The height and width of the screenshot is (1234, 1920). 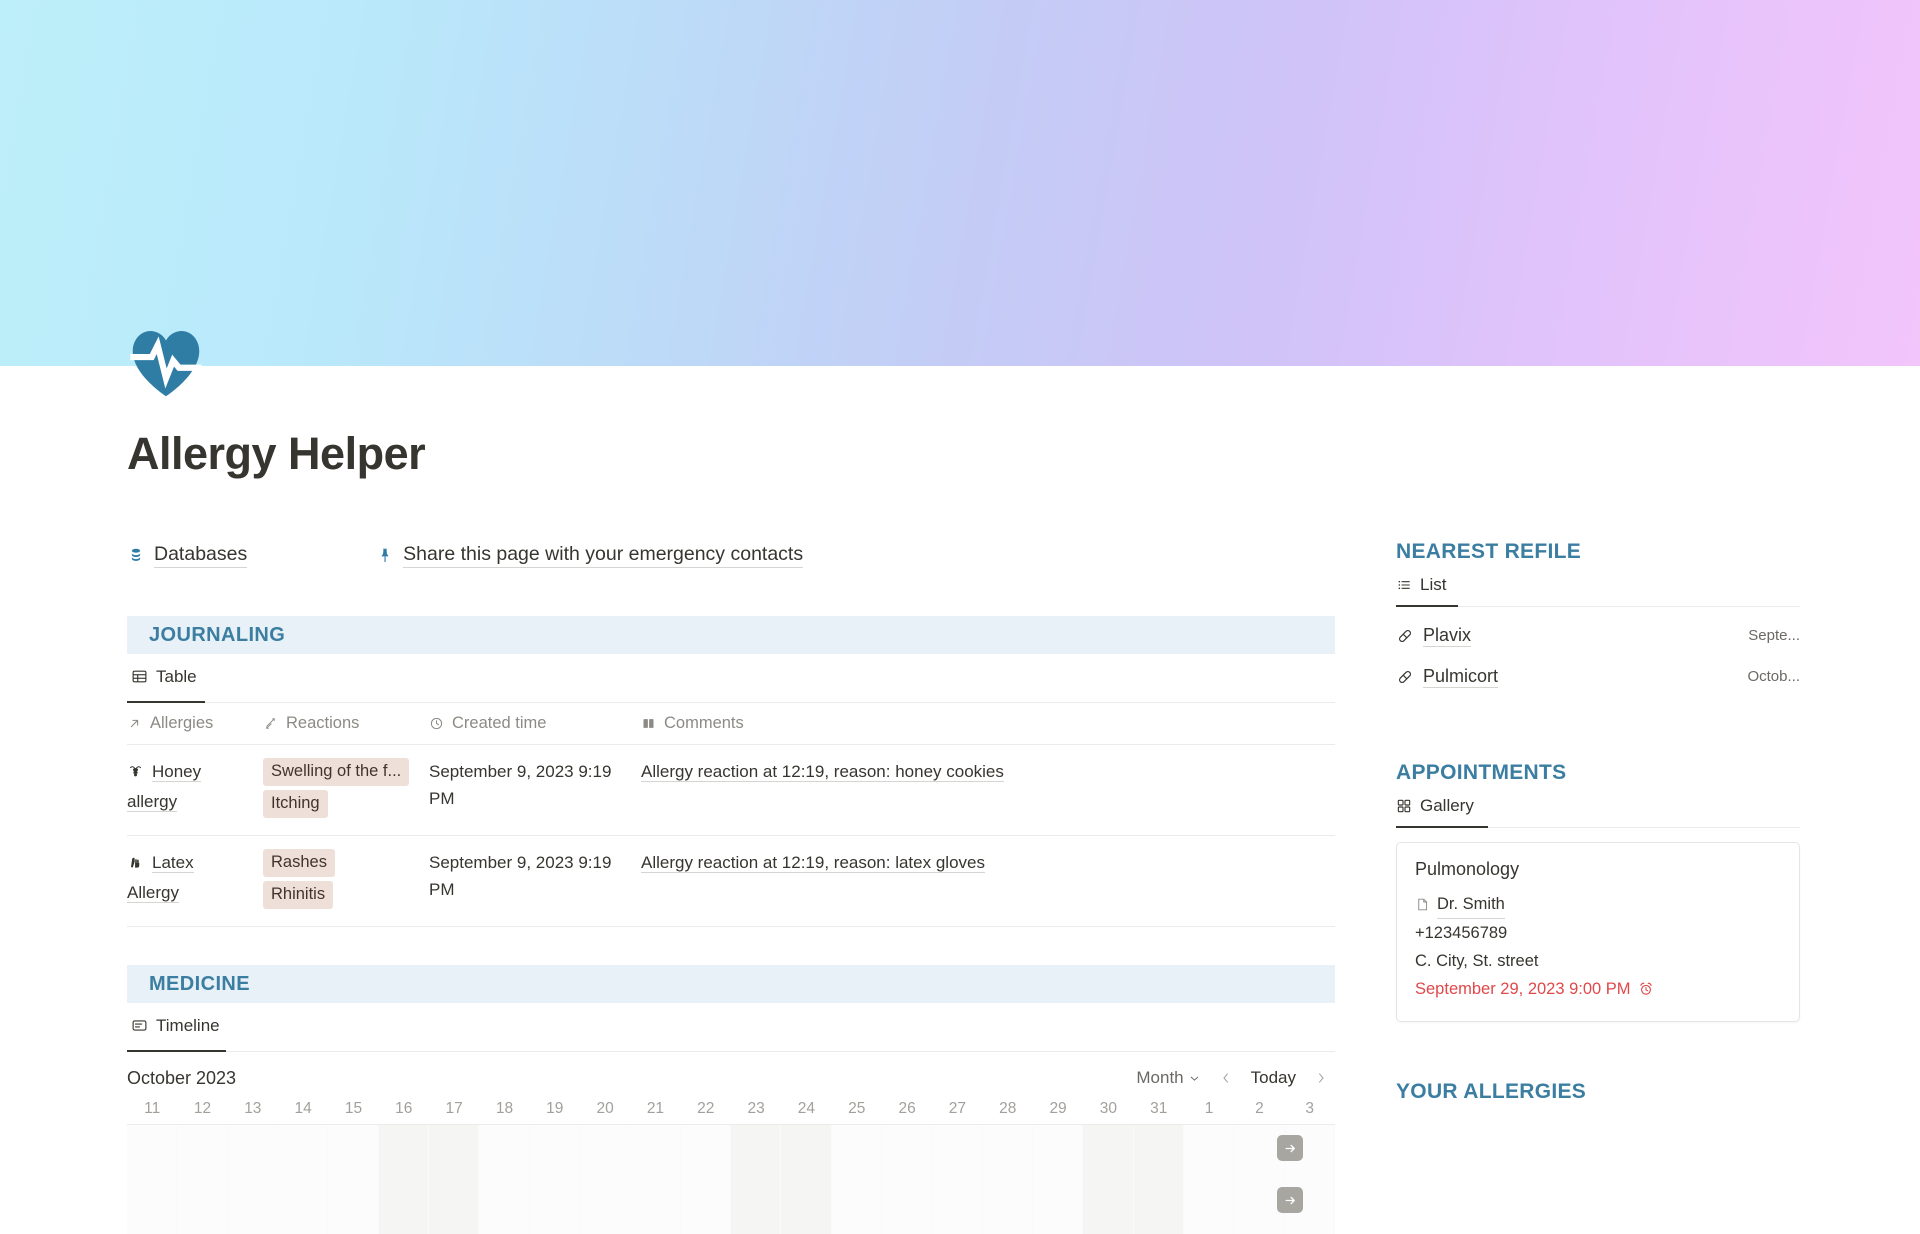 I want to click on journaling-section-header: JOURNALING, so click(x=731, y=635).